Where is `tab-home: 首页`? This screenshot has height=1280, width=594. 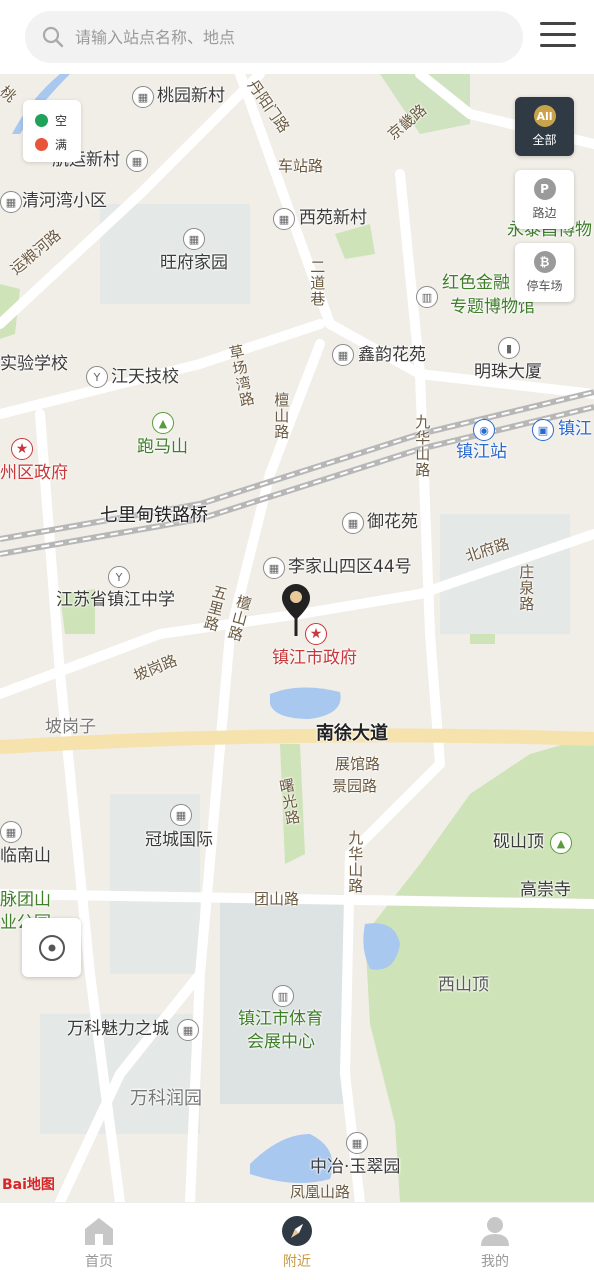 tab-home: 首页 is located at coordinates (99, 1241).